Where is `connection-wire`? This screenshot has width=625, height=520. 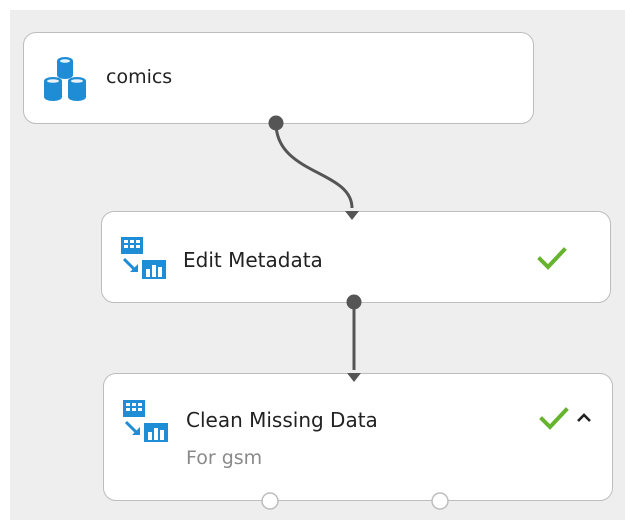
connection-wire is located at coordinates (314, 165).